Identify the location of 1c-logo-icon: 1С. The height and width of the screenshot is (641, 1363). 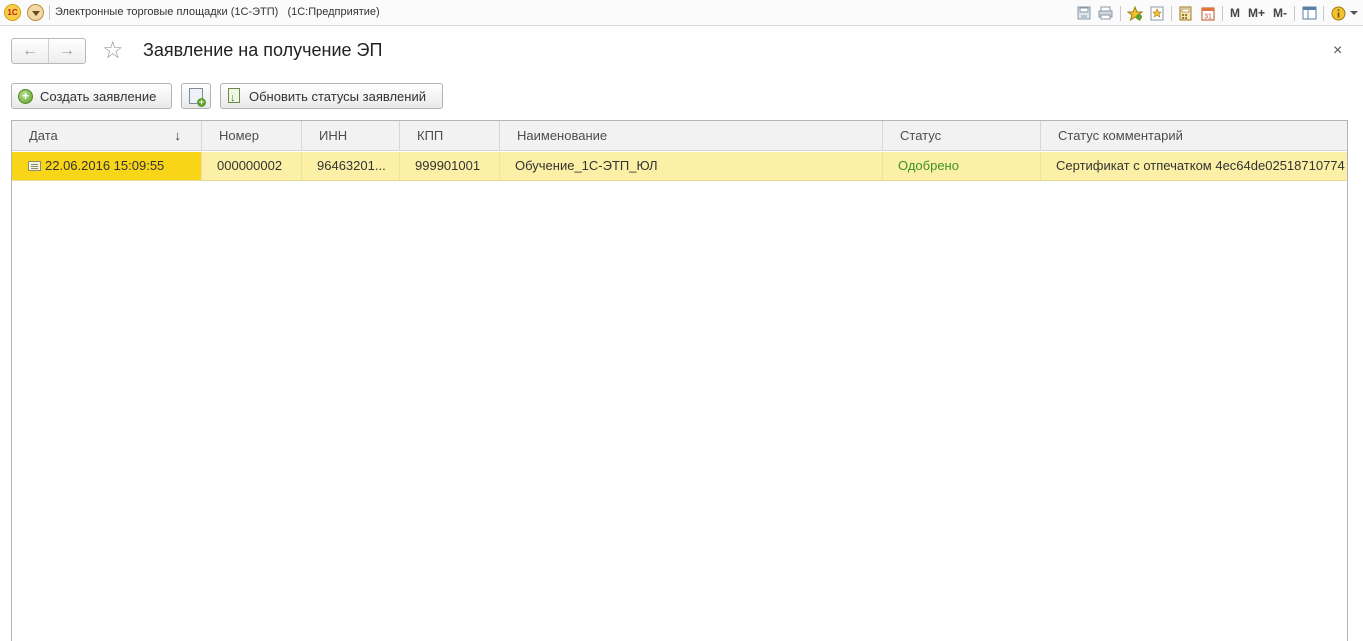
(12, 12).